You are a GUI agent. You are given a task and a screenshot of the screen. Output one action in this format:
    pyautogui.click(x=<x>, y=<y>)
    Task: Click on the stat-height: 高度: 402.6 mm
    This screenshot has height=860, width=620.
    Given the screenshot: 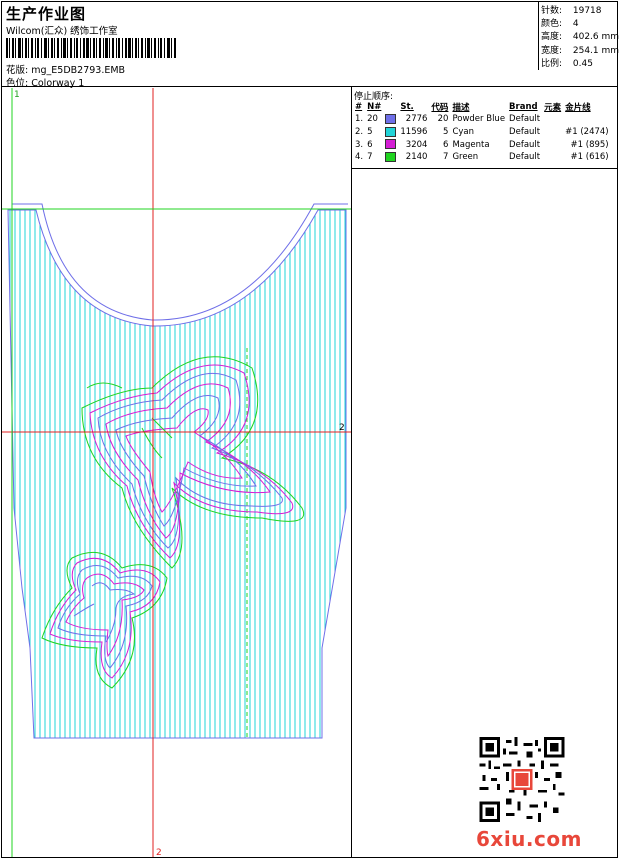 What is the action you would take?
    pyautogui.click(x=580, y=37)
    